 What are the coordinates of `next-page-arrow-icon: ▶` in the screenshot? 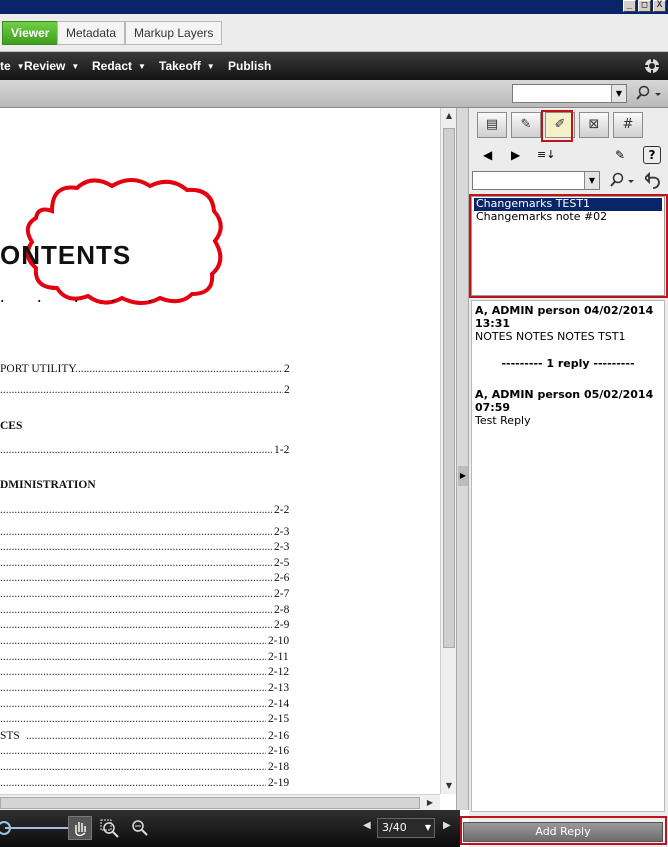 It's located at (447, 825).